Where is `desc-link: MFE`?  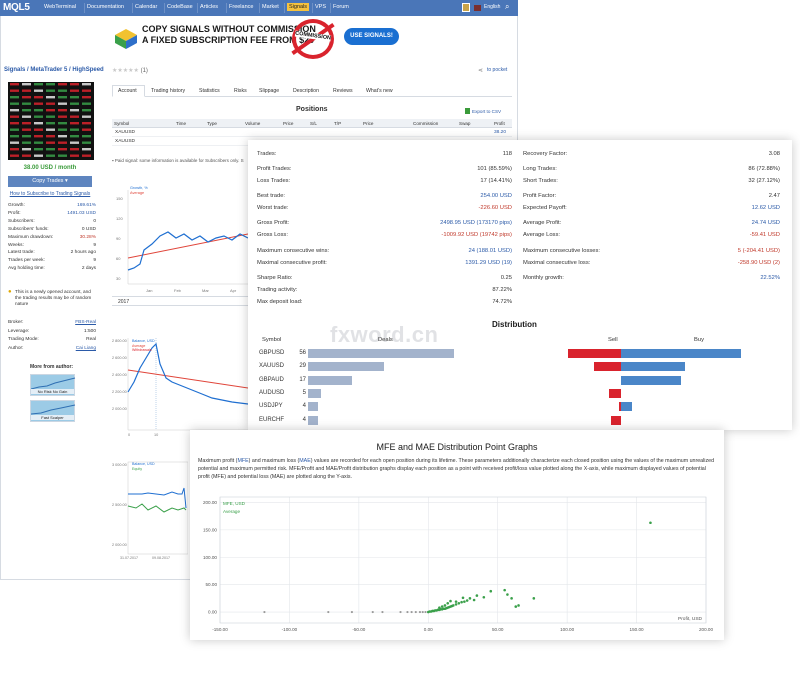 desc-link: MFE is located at coordinates (242, 461).